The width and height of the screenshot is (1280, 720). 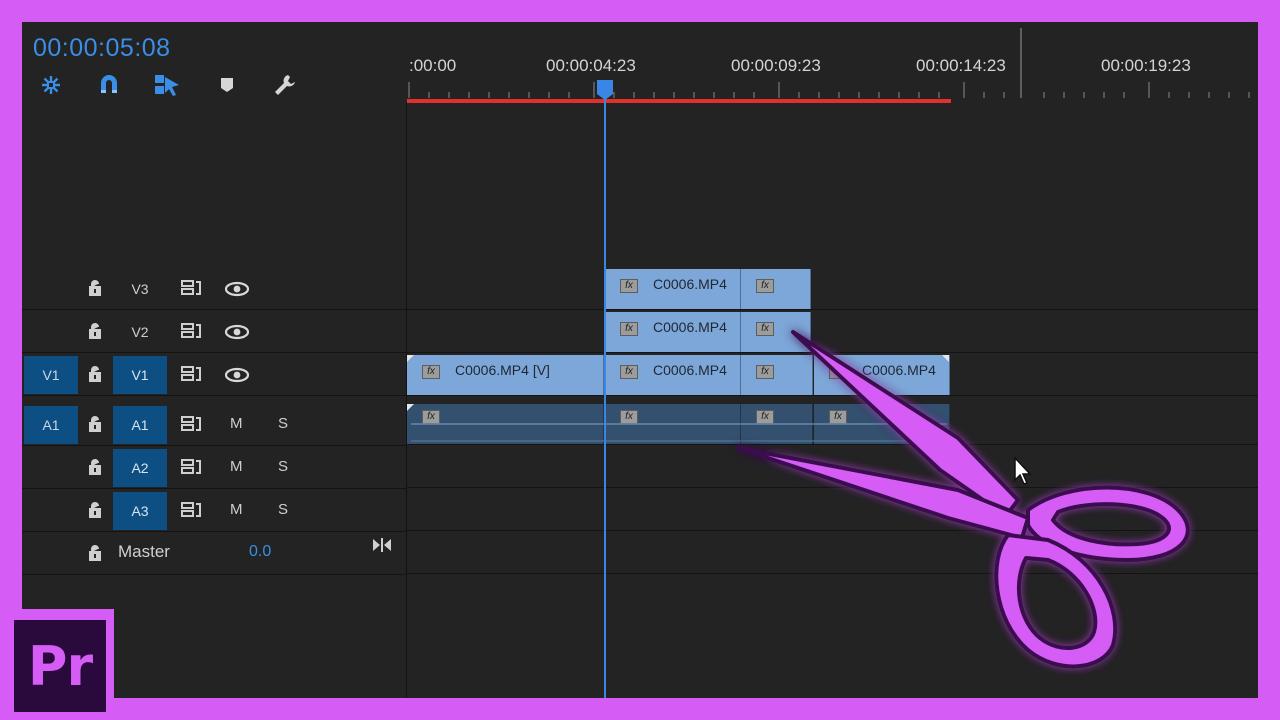 What do you see at coordinates (214, 375) in the screenshot?
I see `track-header-v1: V1 V1` at bounding box center [214, 375].